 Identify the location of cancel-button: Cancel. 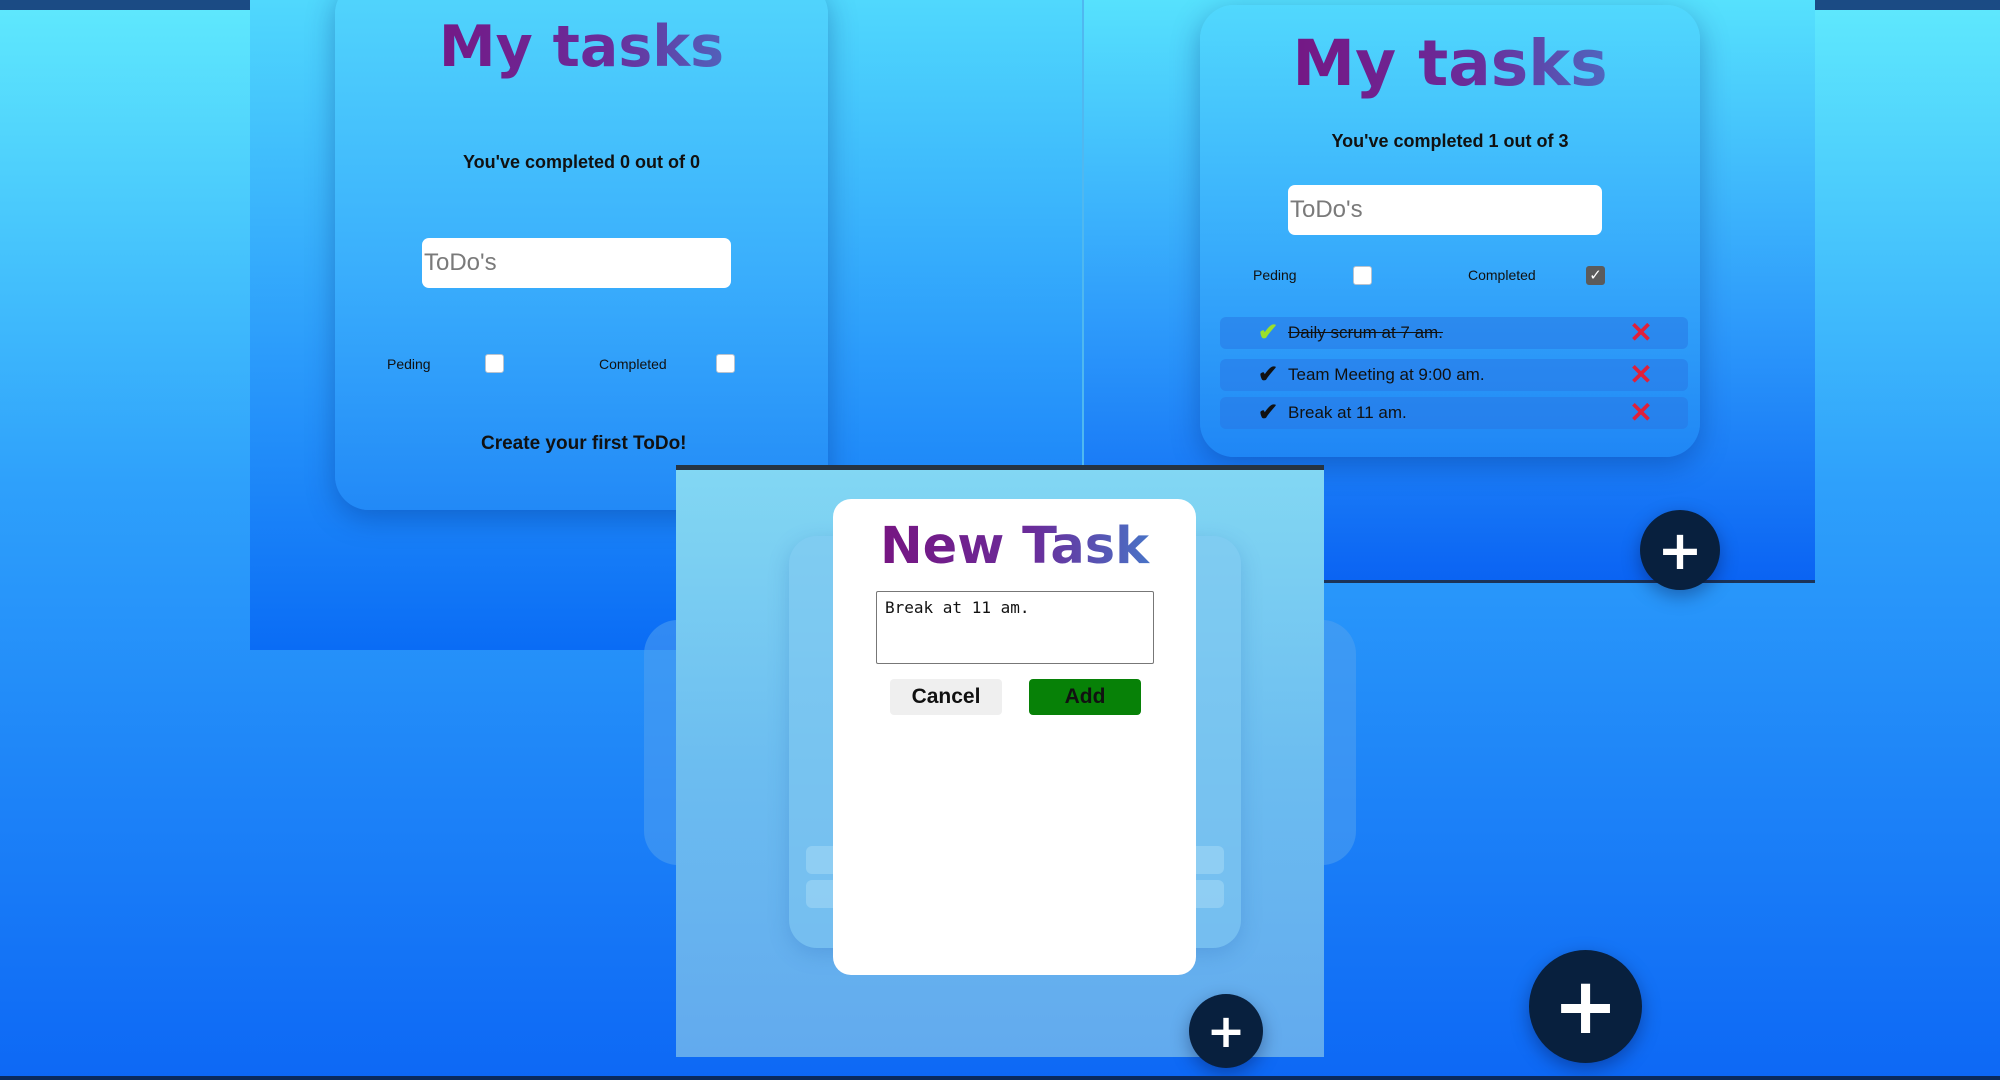
(946, 697).